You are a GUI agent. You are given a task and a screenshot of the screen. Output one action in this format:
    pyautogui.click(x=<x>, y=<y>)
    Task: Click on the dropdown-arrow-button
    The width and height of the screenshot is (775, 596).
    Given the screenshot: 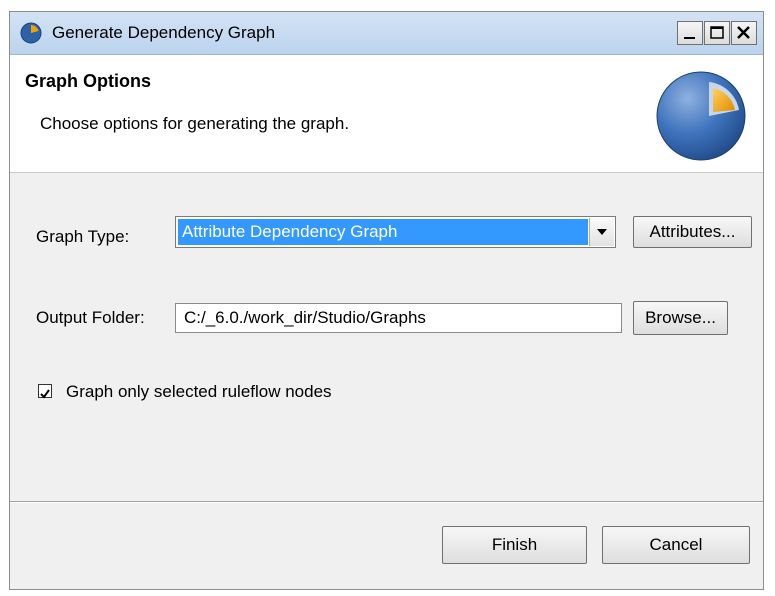 What is the action you would take?
    pyautogui.click(x=601, y=232)
    